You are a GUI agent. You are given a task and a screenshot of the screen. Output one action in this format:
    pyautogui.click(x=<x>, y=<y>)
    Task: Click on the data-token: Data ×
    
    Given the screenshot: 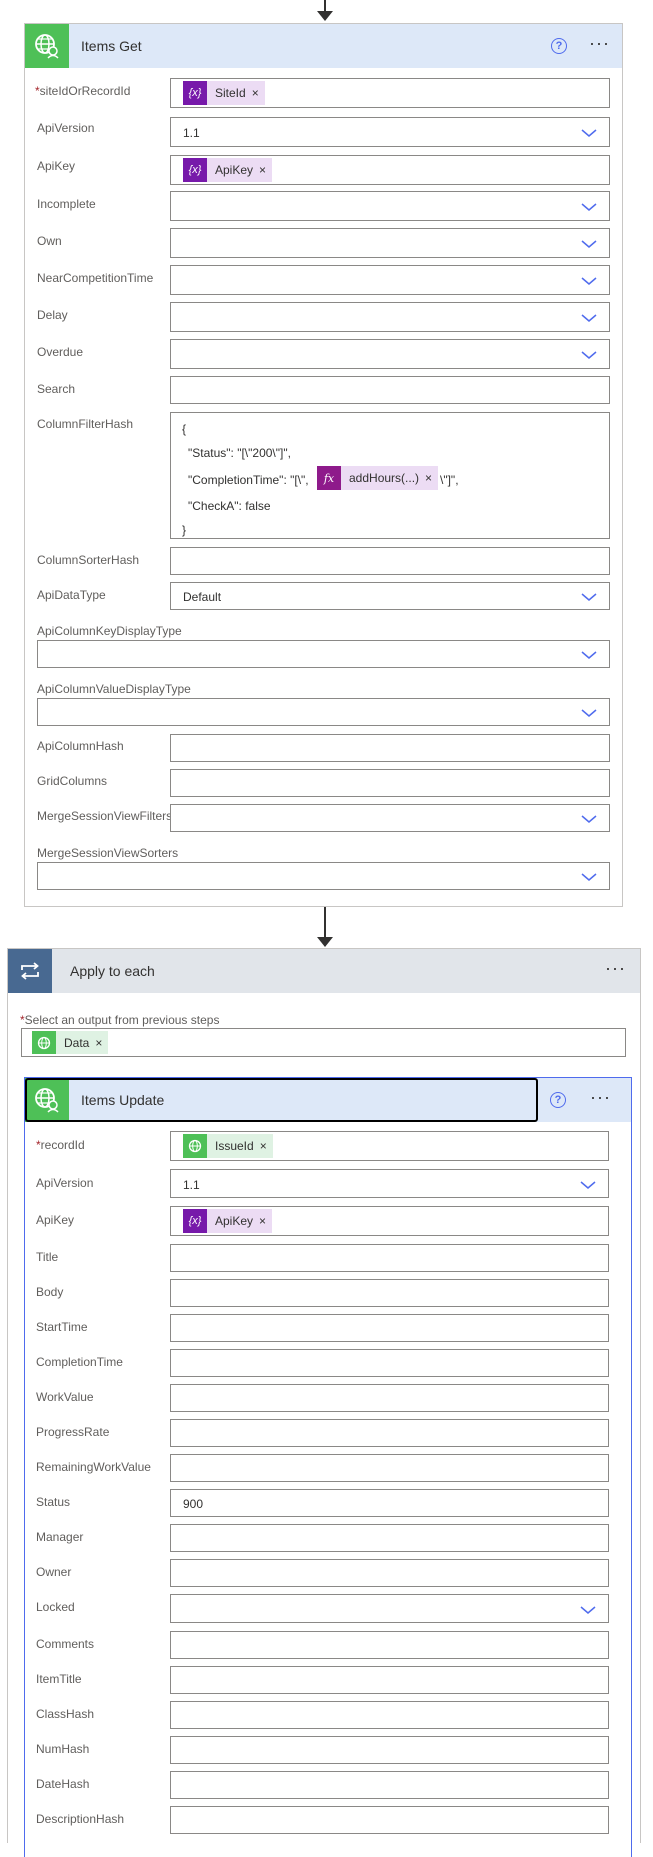 What is the action you would take?
    pyautogui.click(x=70, y=1042)
    